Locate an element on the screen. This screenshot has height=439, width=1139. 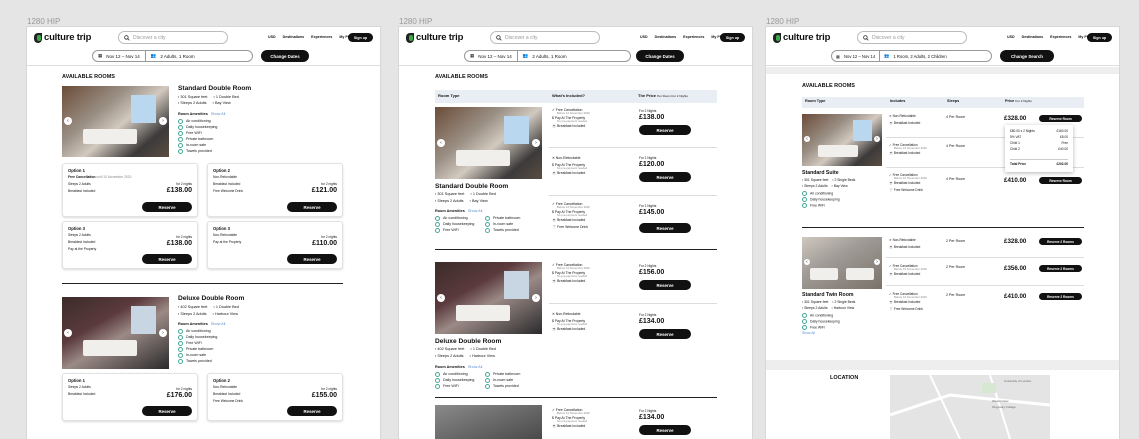
room-features: 301 Square feet1 Double Bed is located at coordinates (465, 194).